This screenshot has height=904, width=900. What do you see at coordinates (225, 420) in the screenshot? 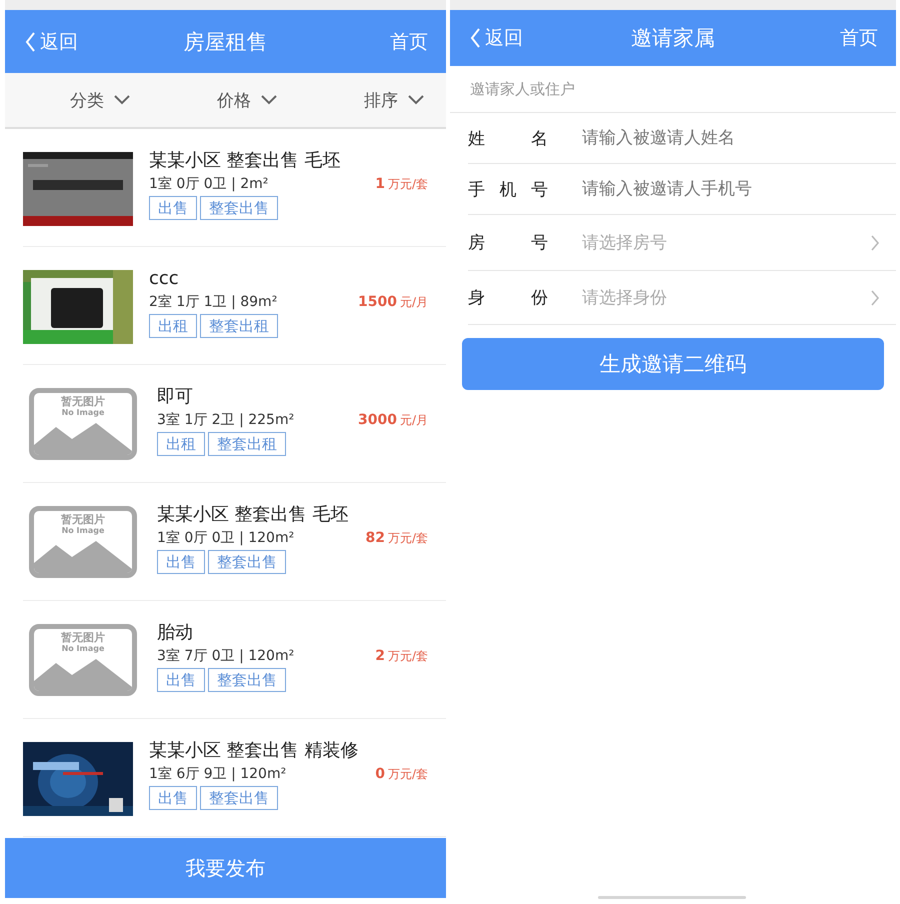
I see `listing-details: 3室 1厅 2卫 | 225m²` at bounding box center [225, 420].